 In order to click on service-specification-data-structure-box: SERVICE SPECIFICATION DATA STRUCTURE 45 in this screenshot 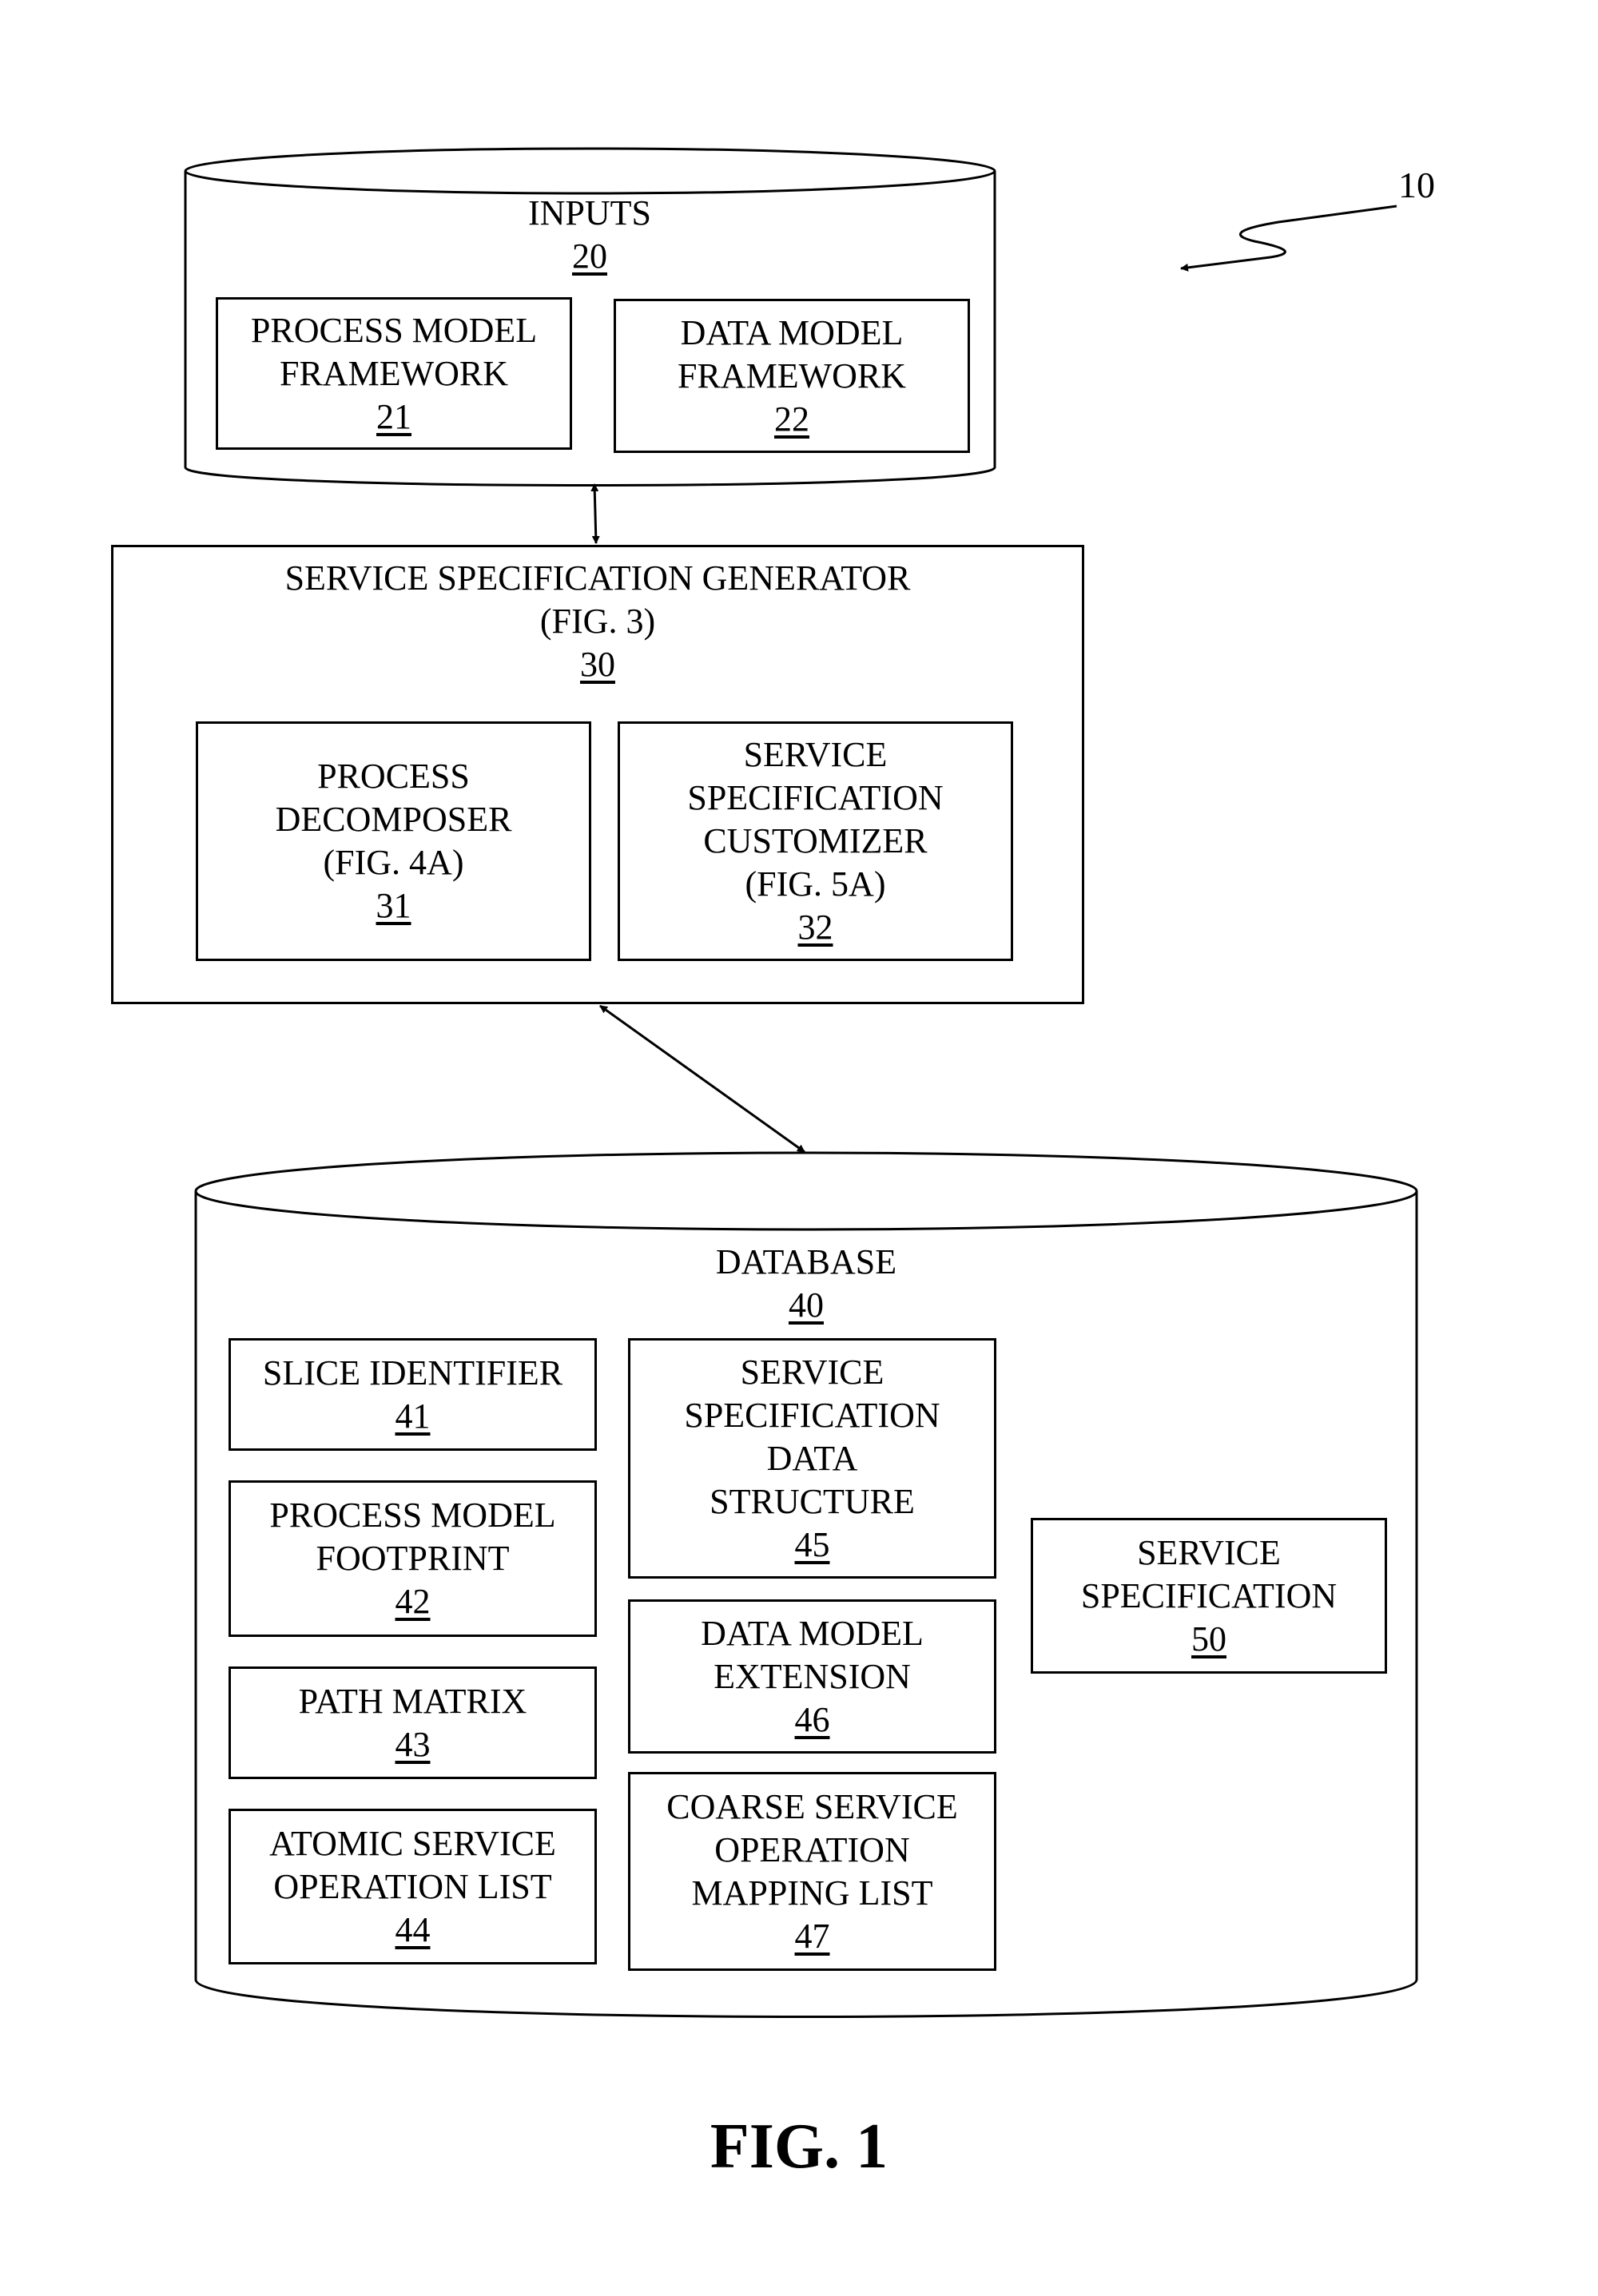, I will do `click(812, 1458)`.